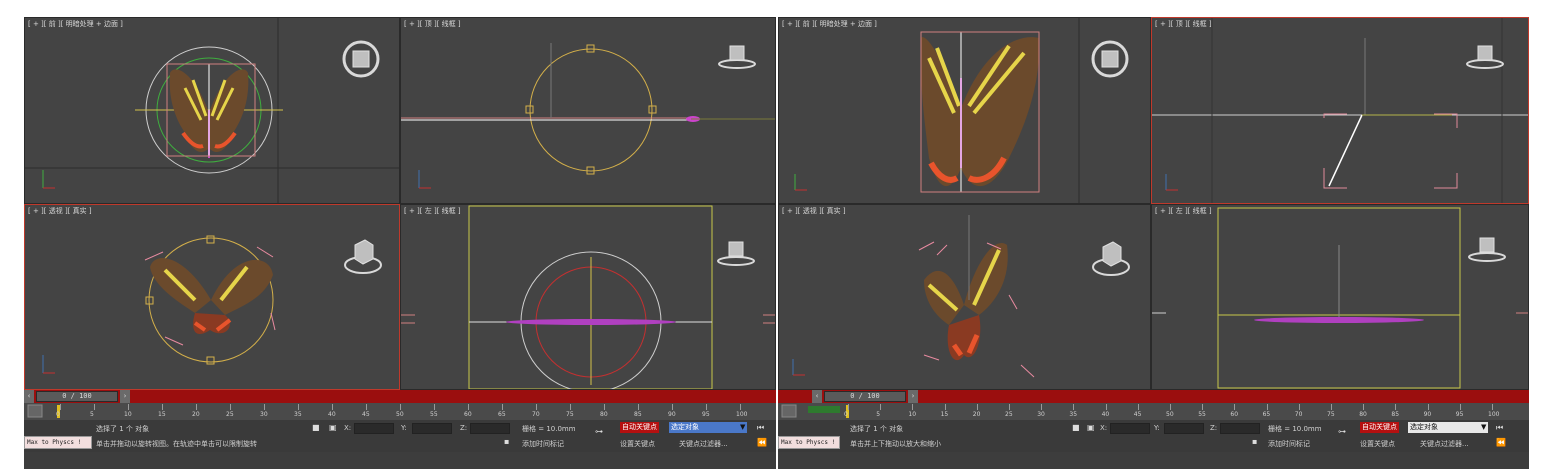 The height and width of the screenshot is (469, 1551). Describe the element at coordinates (980, 112) in the screenshot. I see `butterfly-object` at that location.